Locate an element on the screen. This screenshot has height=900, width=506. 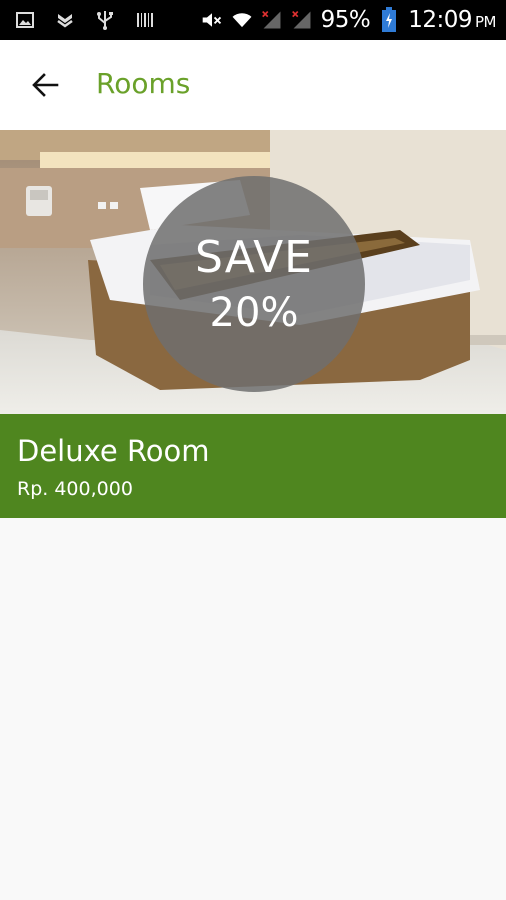
clock-time: 12:09 is located at coordinates (440, 20).